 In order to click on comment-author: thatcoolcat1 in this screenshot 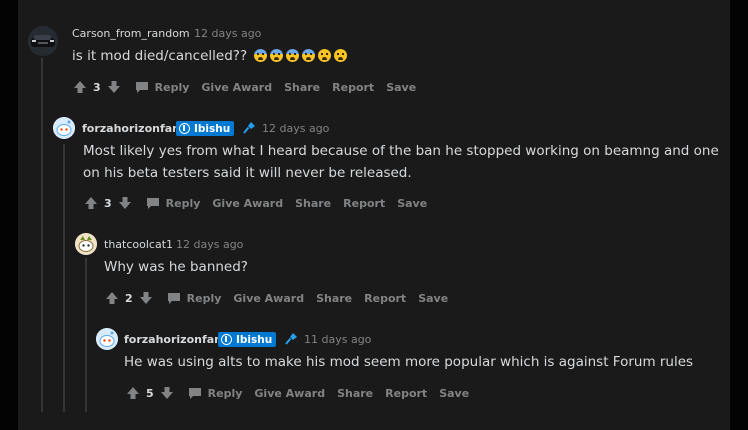, I will do `click(138, 244)`.